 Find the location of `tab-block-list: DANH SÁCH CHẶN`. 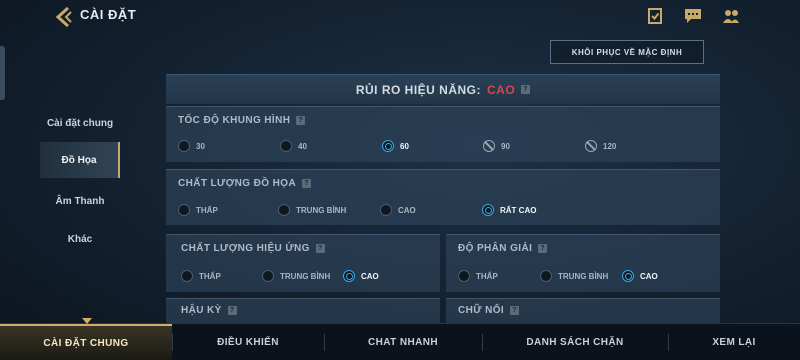

tab-block-list: DANH SÁCH CHẶN is located at coordinates (575, 342).